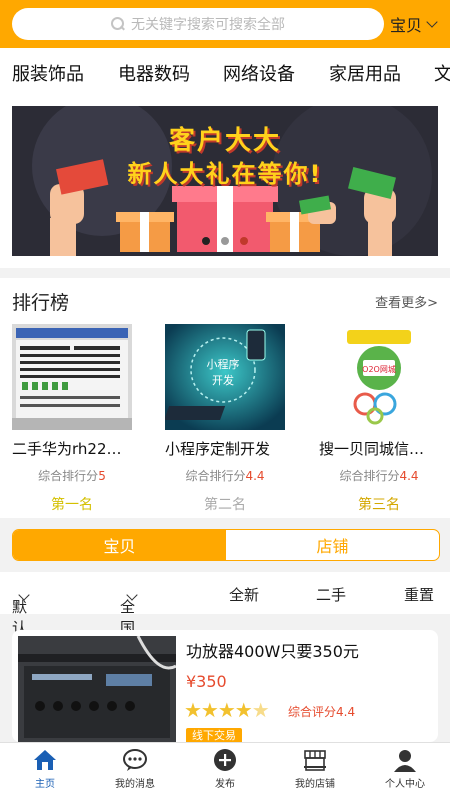 The height and width of the screenshot is (800, 450). Describe the element at coordinates (135, 771) in the screenshot. I see `tab-messages: 我的消息` at that location.